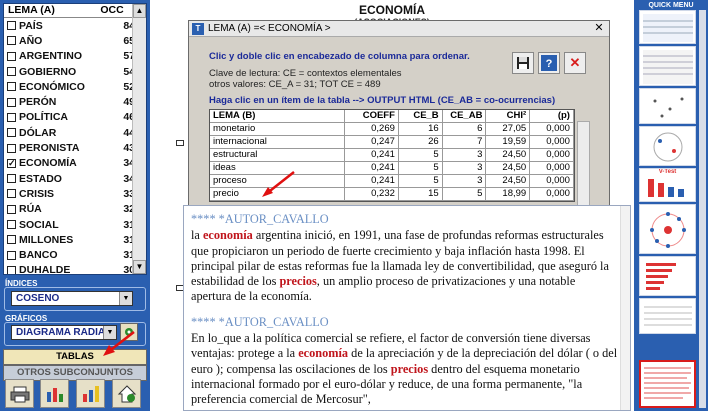 The width and height of the screenshot is (708, 411). Describe the element at coordinates (75, 254) in the screenshot. I see `lemma-row: BANCO 31` at that location.